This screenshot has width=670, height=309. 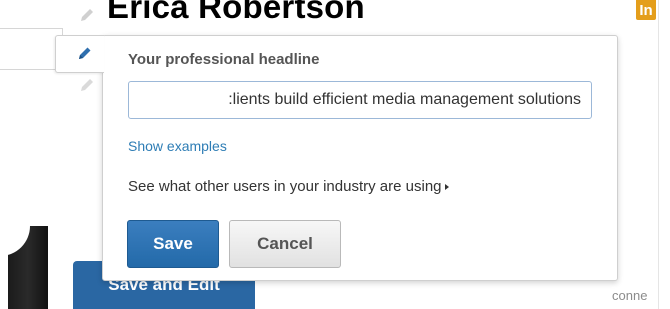 What do you see at coordinates (87, 15) in the screenshot?
I see `name-pencil-icon` at bounding box center [87, 15].